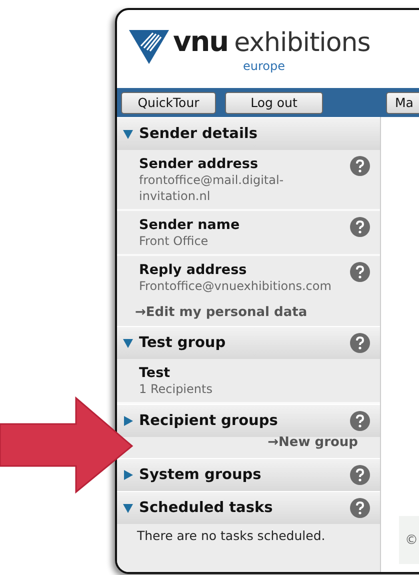 This screenshot has width=419, height=575. What do you see at coordinates (173, 241) in the screenshot?
I see `field-value: Front Office` at bounding box center [173, 241].